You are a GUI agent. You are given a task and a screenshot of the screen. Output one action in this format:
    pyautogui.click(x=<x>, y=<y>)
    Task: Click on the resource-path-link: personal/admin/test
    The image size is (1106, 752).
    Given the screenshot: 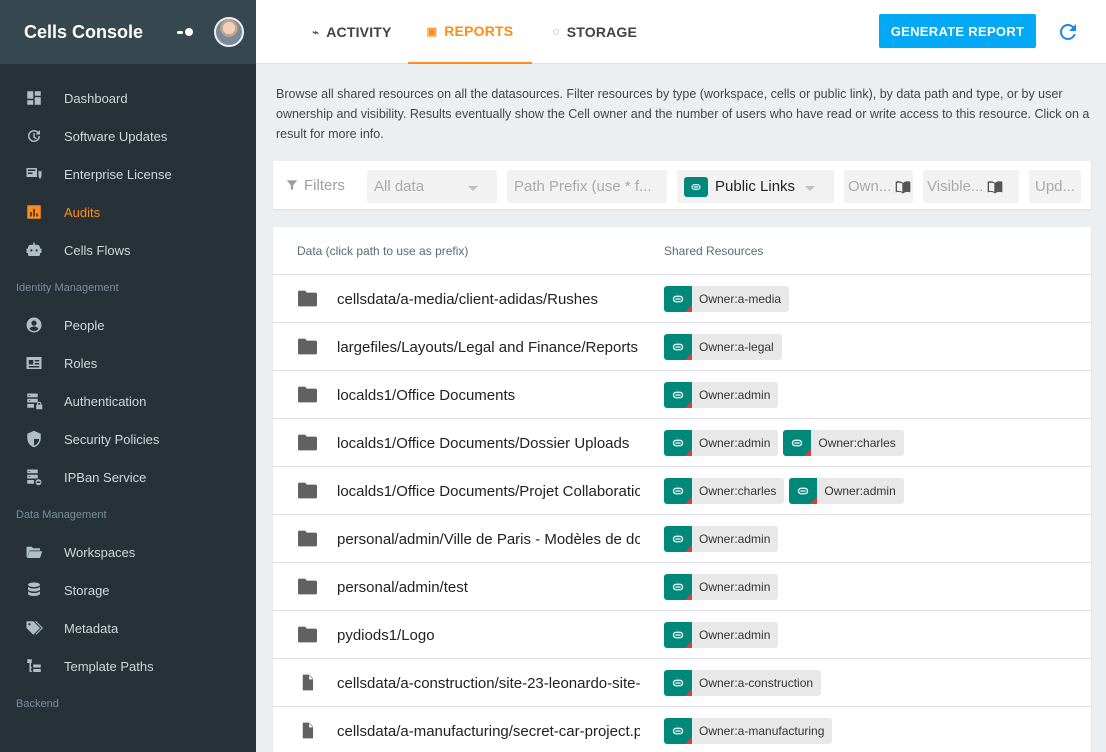 What is the action you would take?
    pyautogui.click(x=488, y=587)
    